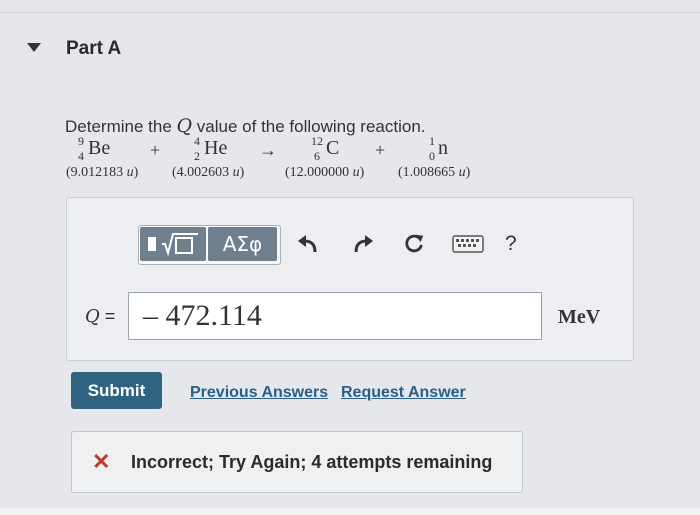  What do you see at coordinates (242, 244) in the screenshot?
I see `greek-symbols-button: ΑΣφ` at bounding box center [242, 244].